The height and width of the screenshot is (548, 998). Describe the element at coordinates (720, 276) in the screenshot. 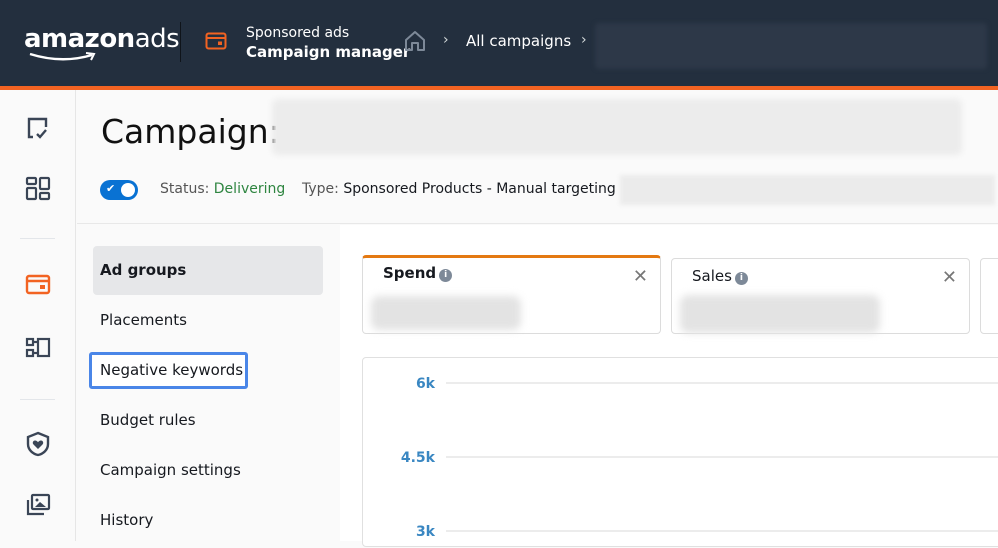

I see `metric-title: Sales i` at that location.